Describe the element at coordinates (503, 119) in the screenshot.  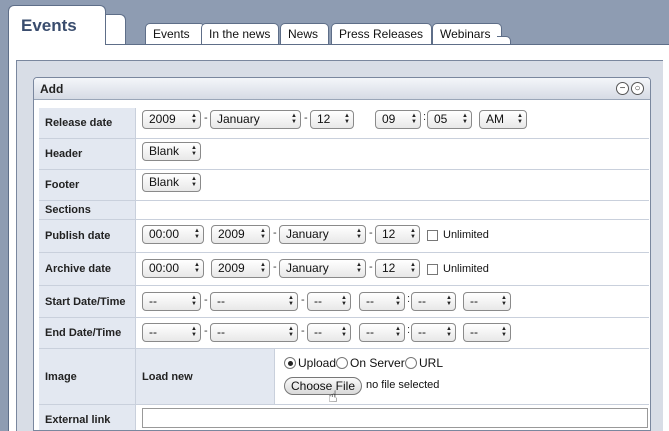
I see `release-ampm-select: AM ▲ ▼` at that location.